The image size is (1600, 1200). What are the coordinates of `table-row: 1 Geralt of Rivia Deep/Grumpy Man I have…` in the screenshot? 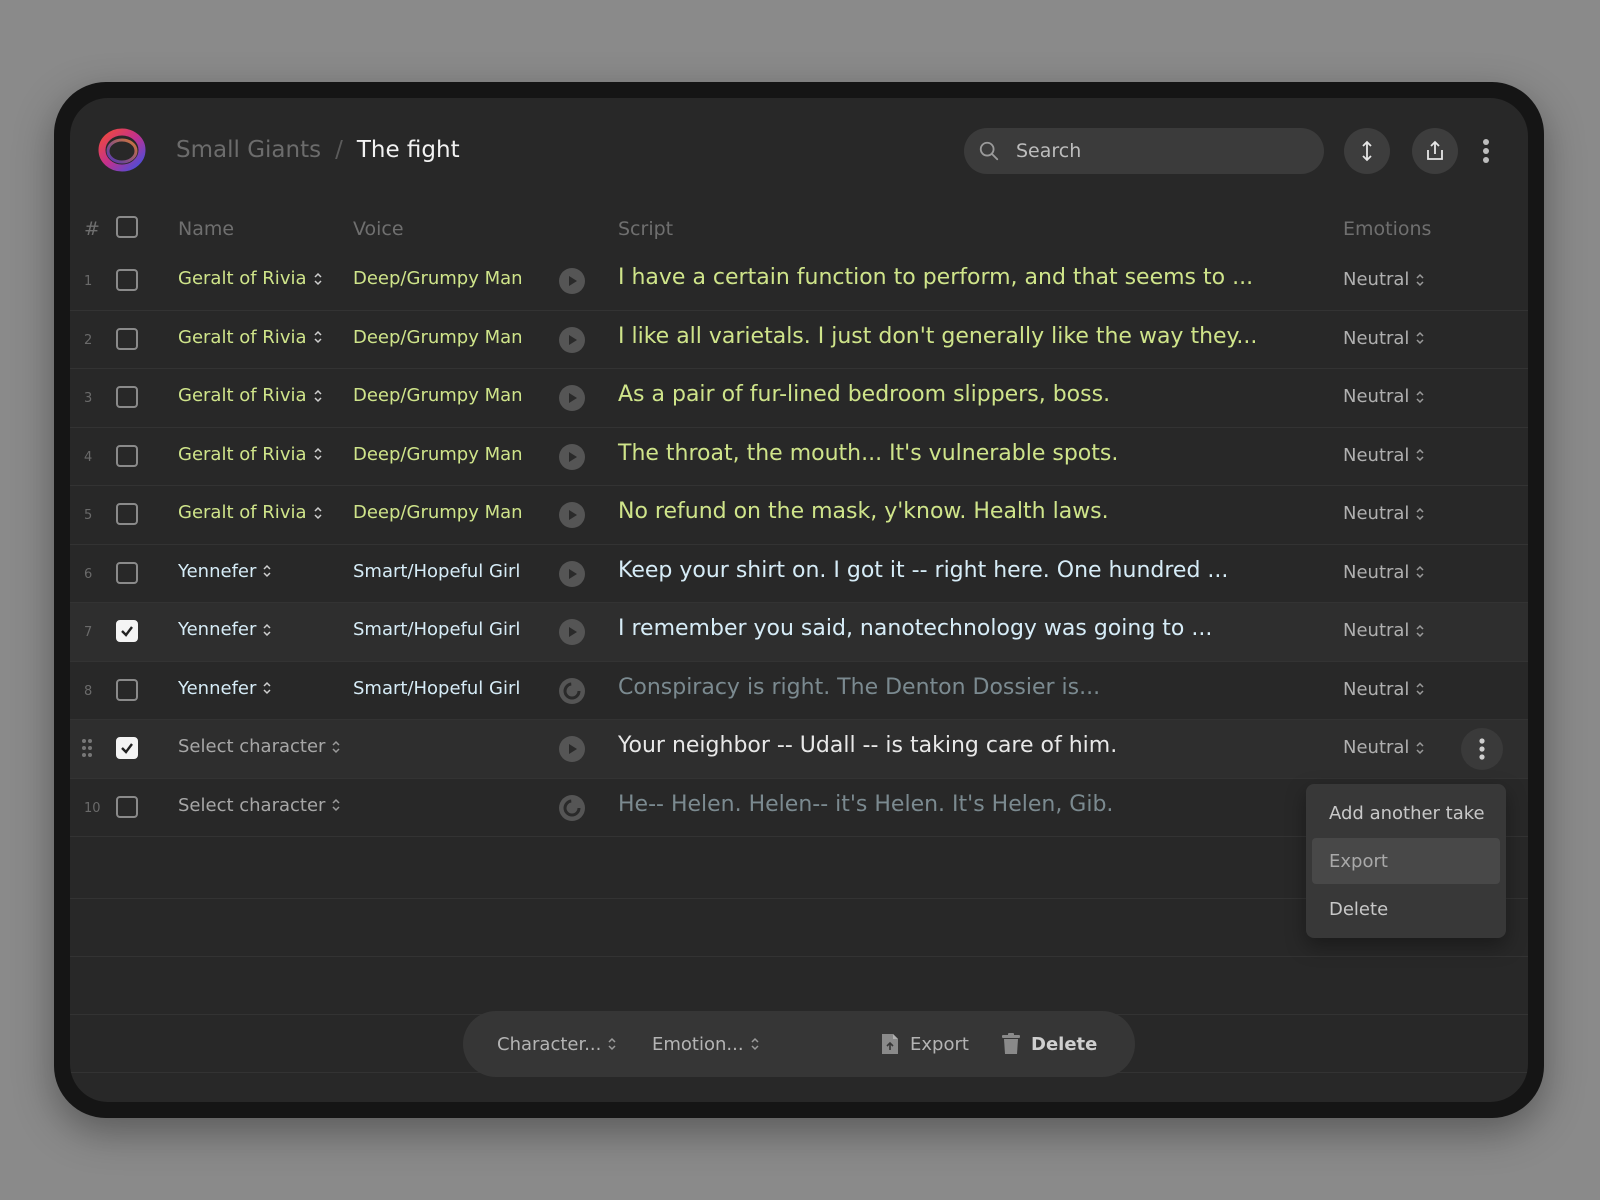 It's located at (799, 281).